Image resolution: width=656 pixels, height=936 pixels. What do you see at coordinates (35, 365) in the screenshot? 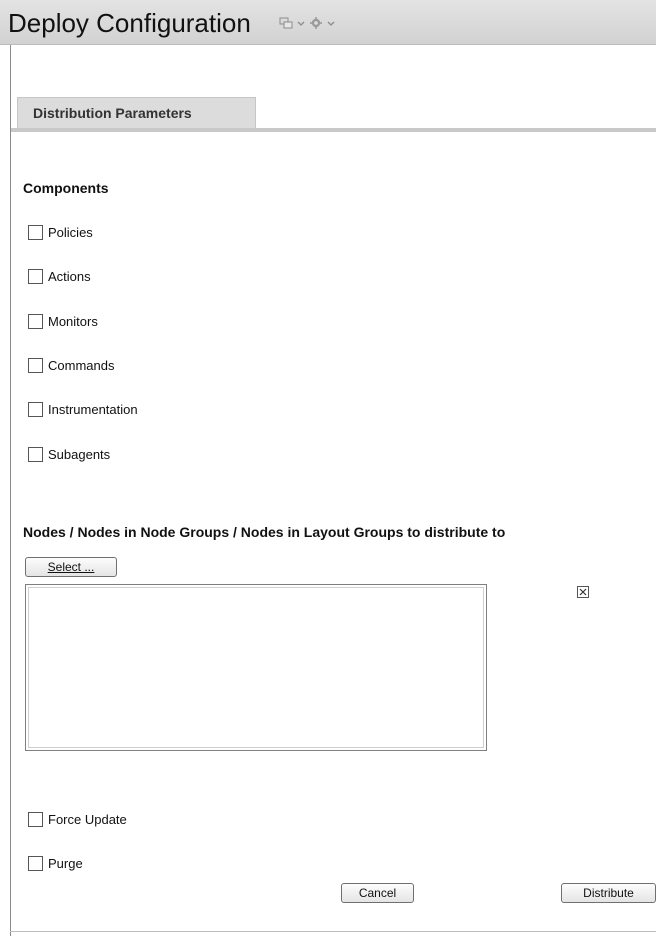
I see `commands-checkbox` at bounding box center [35, 365].